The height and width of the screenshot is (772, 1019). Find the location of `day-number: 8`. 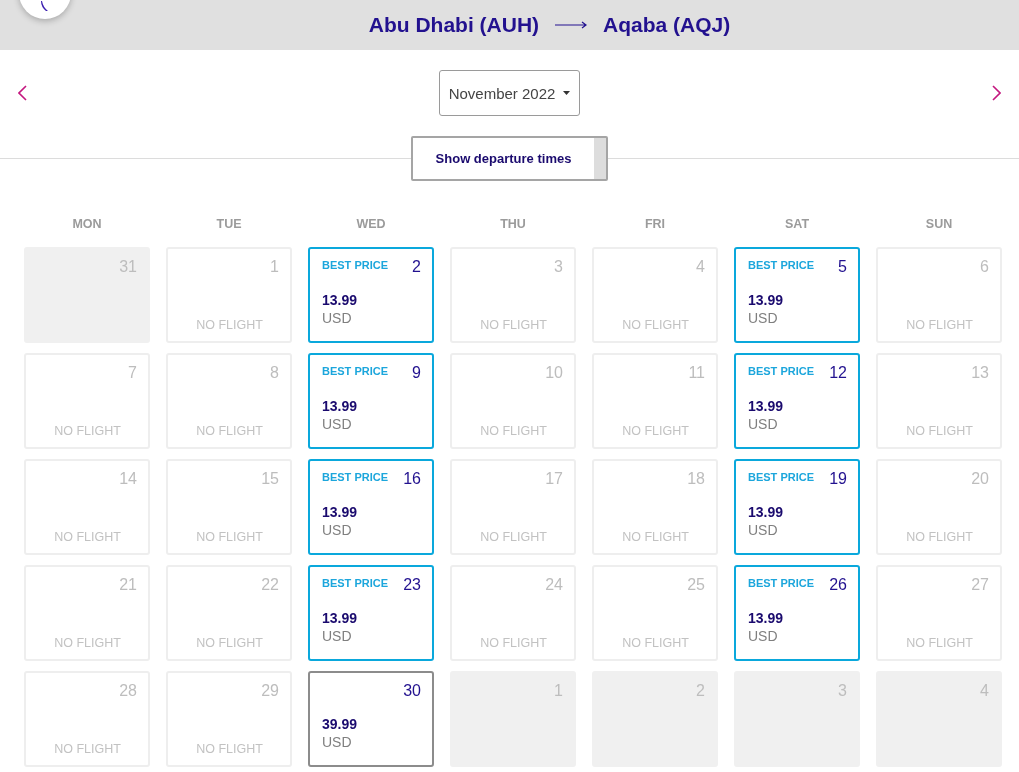

day-number: 8 is located at coordinates (274, 373).